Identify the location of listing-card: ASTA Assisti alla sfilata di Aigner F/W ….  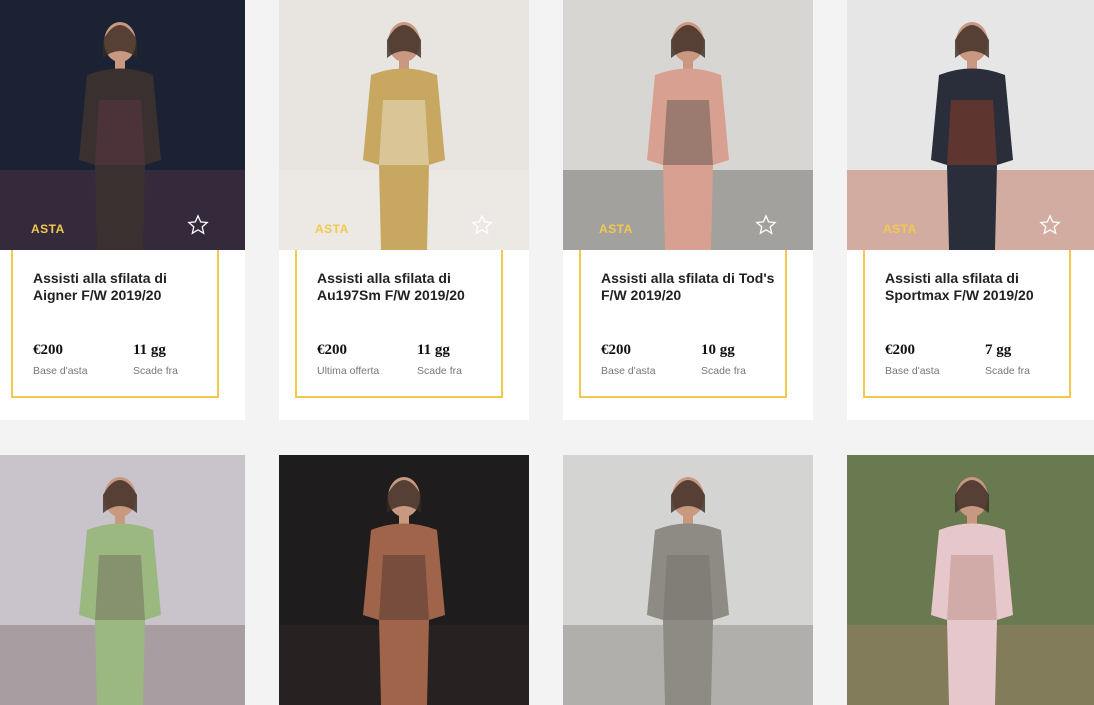
(122, 210).